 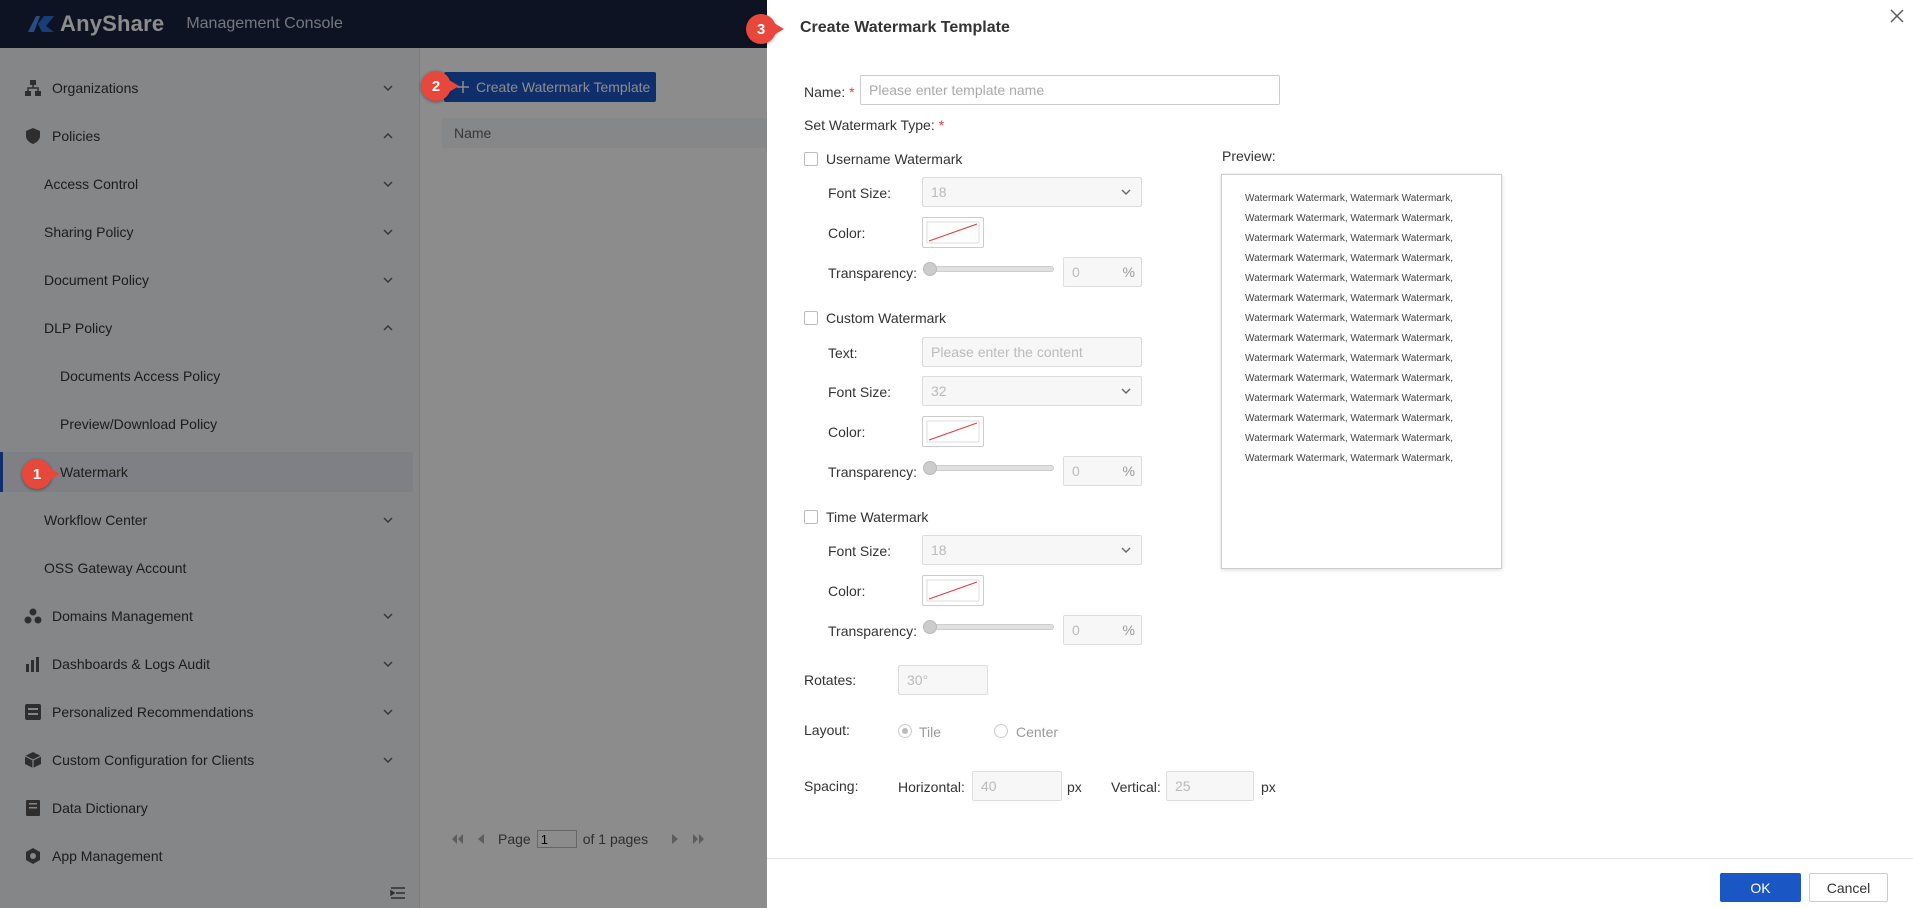 What do you see at coordinates (905, 27) in the screenshot?
I see `dialog-title: Create Watermark Template` at bounding box center [905, 27].